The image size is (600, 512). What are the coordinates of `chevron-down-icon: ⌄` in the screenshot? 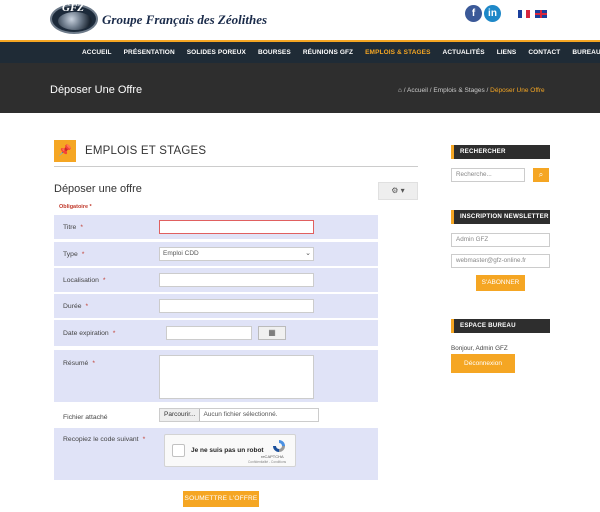 It's located at (308, 253).